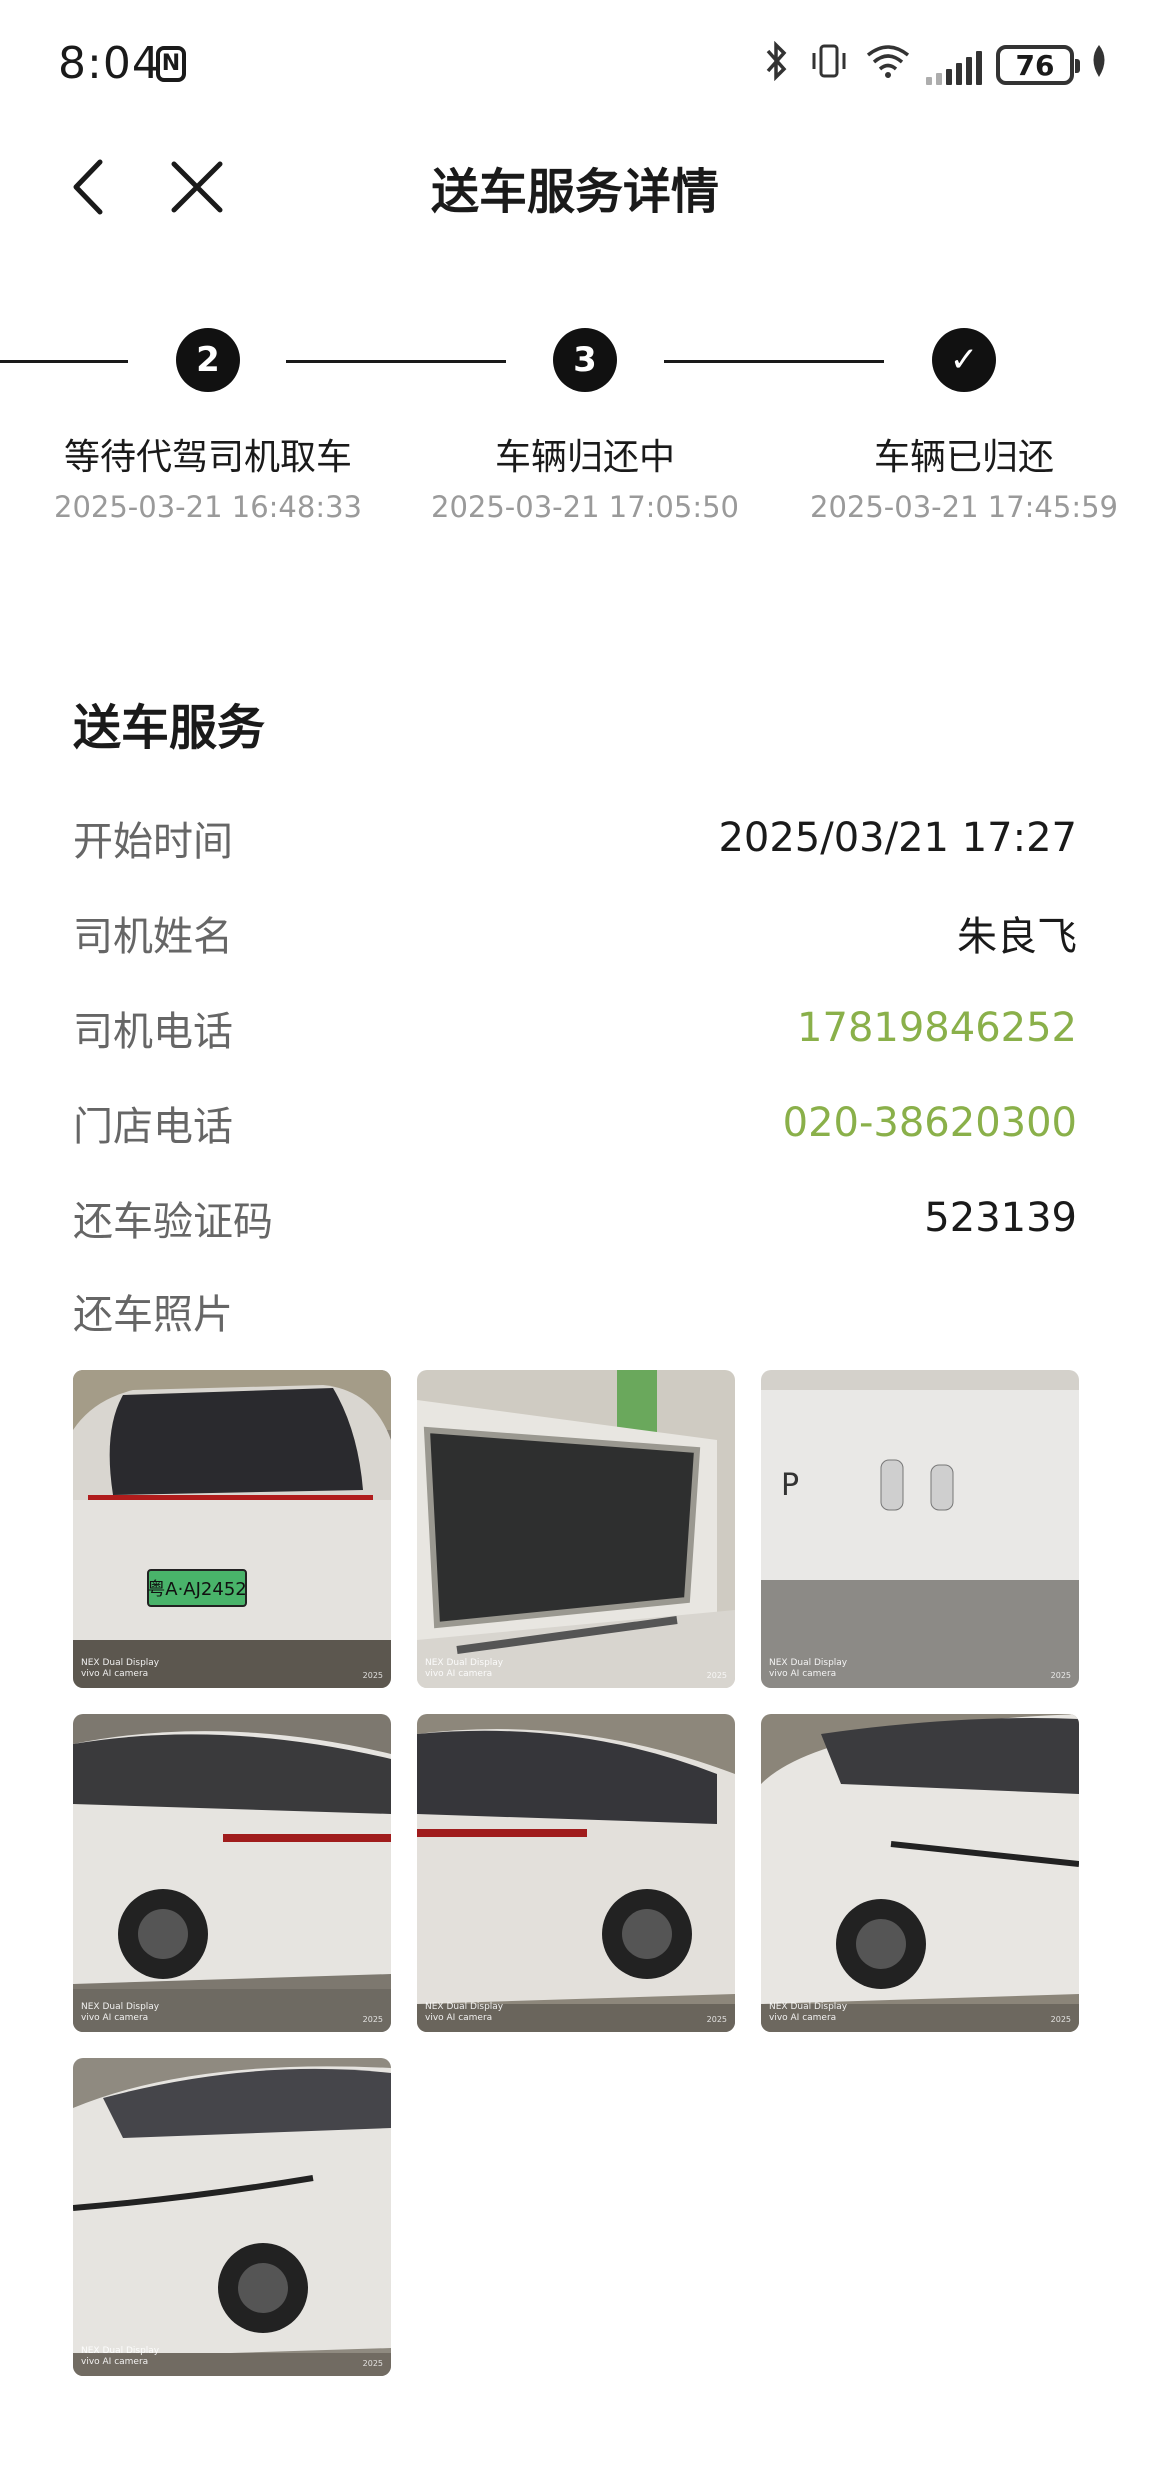 Image resolution: width=1150 pixels, height=2483 pixels. I want to click on svg-text: P, so click(790, 1485).